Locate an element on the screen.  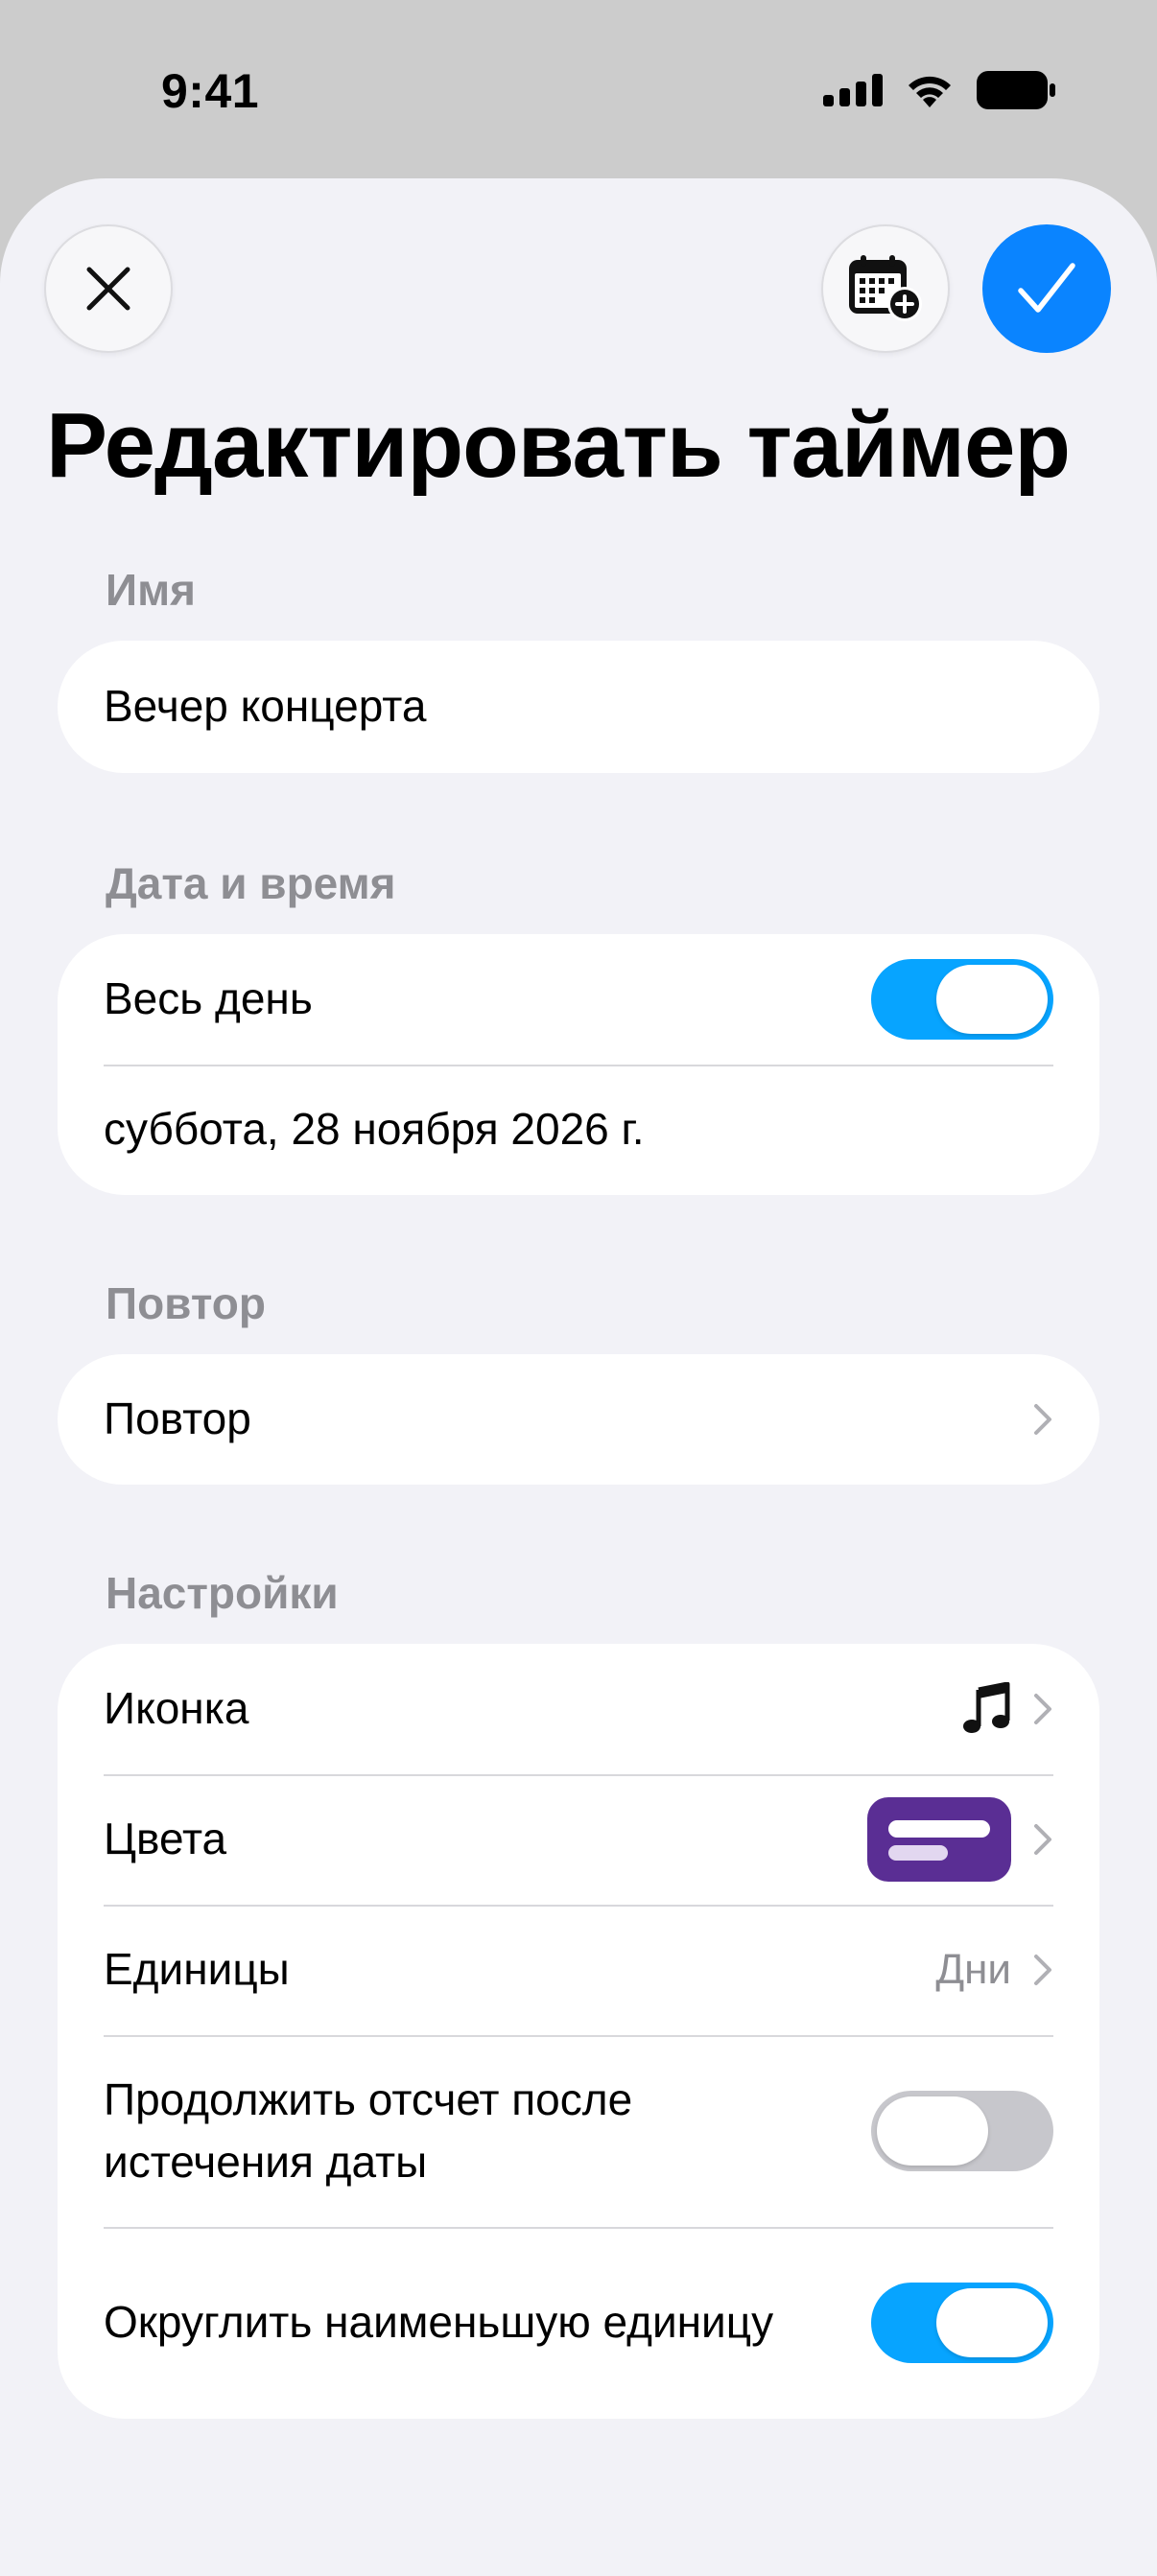
wifi-icon is located at coordinates (930, 91).